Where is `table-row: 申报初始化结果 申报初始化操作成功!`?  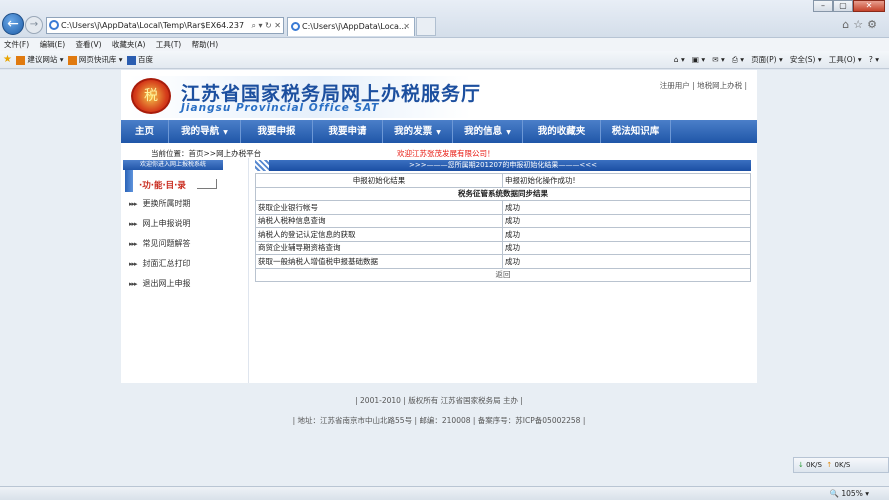
table-row: 申报初始化结果 申报初始化操作成功! is located at coordinates (503, 180).